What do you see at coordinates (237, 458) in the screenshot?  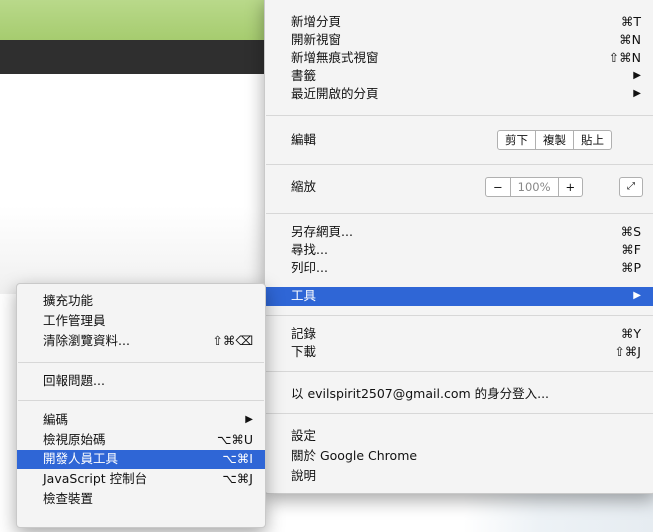 I see `menu-item-shortcut: ⌥⌘I` at bounding box center [237, 458].